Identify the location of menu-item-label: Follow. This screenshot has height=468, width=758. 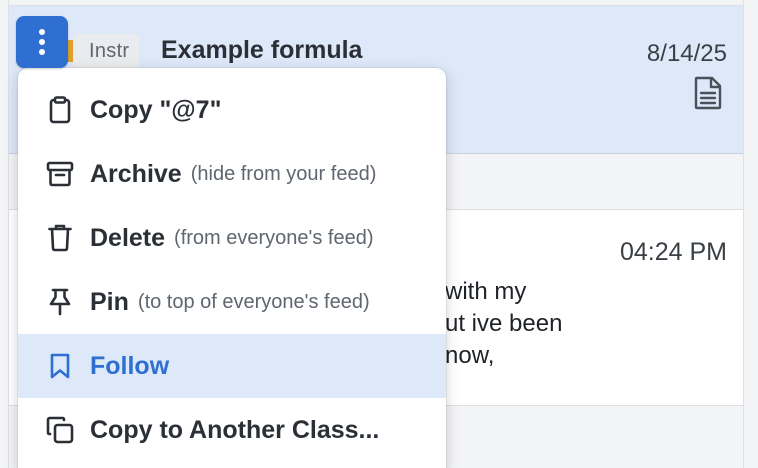
(130, 365).